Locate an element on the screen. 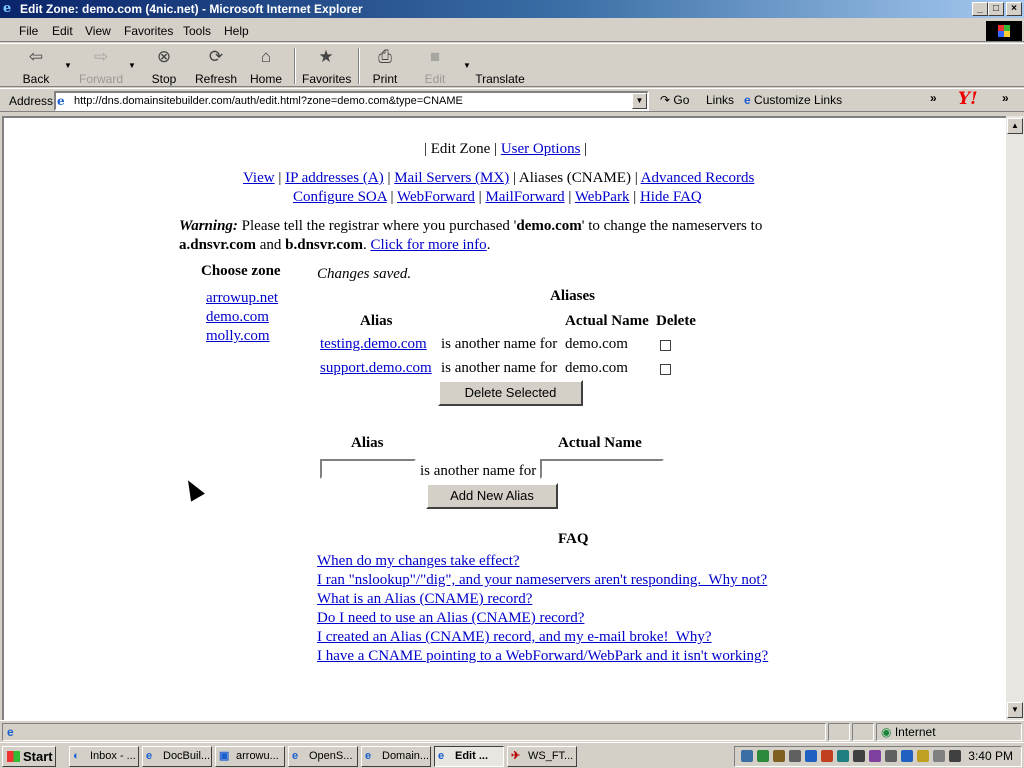 This screenshot has height=768, width=1024. faq-link: What is an Alias (CNAME) record? is located at coordinates (424, 599).